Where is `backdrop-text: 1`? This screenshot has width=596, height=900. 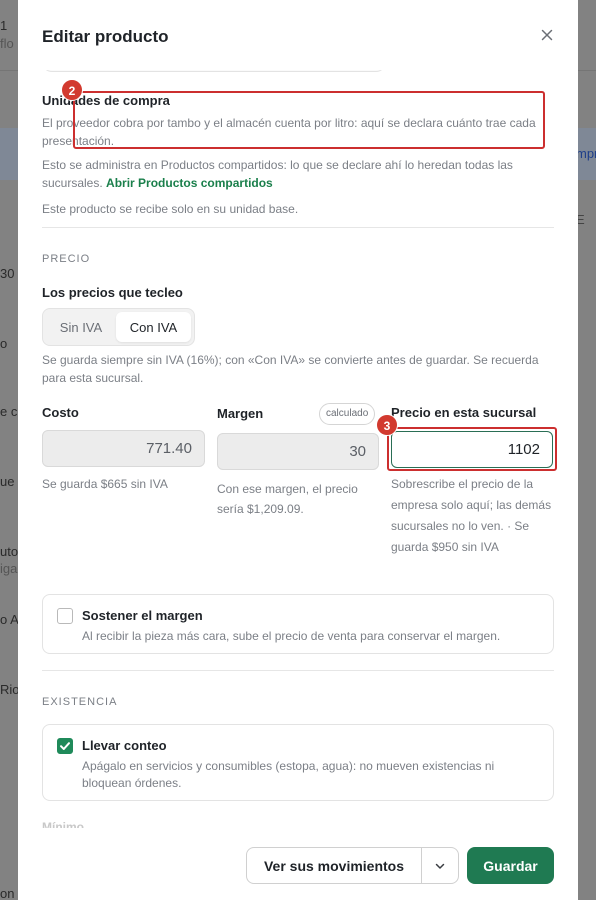 backdrop-text: 1 is located at coordinates (4, 25).